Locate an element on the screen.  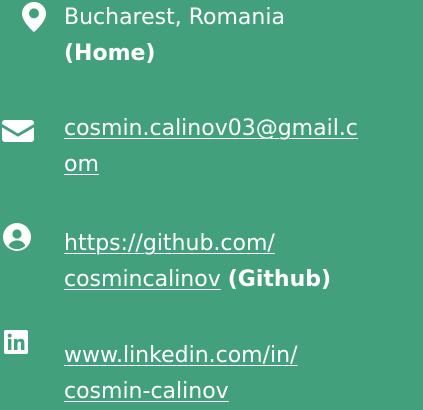
location-note: (Home) is located at coordinates (110, 53).